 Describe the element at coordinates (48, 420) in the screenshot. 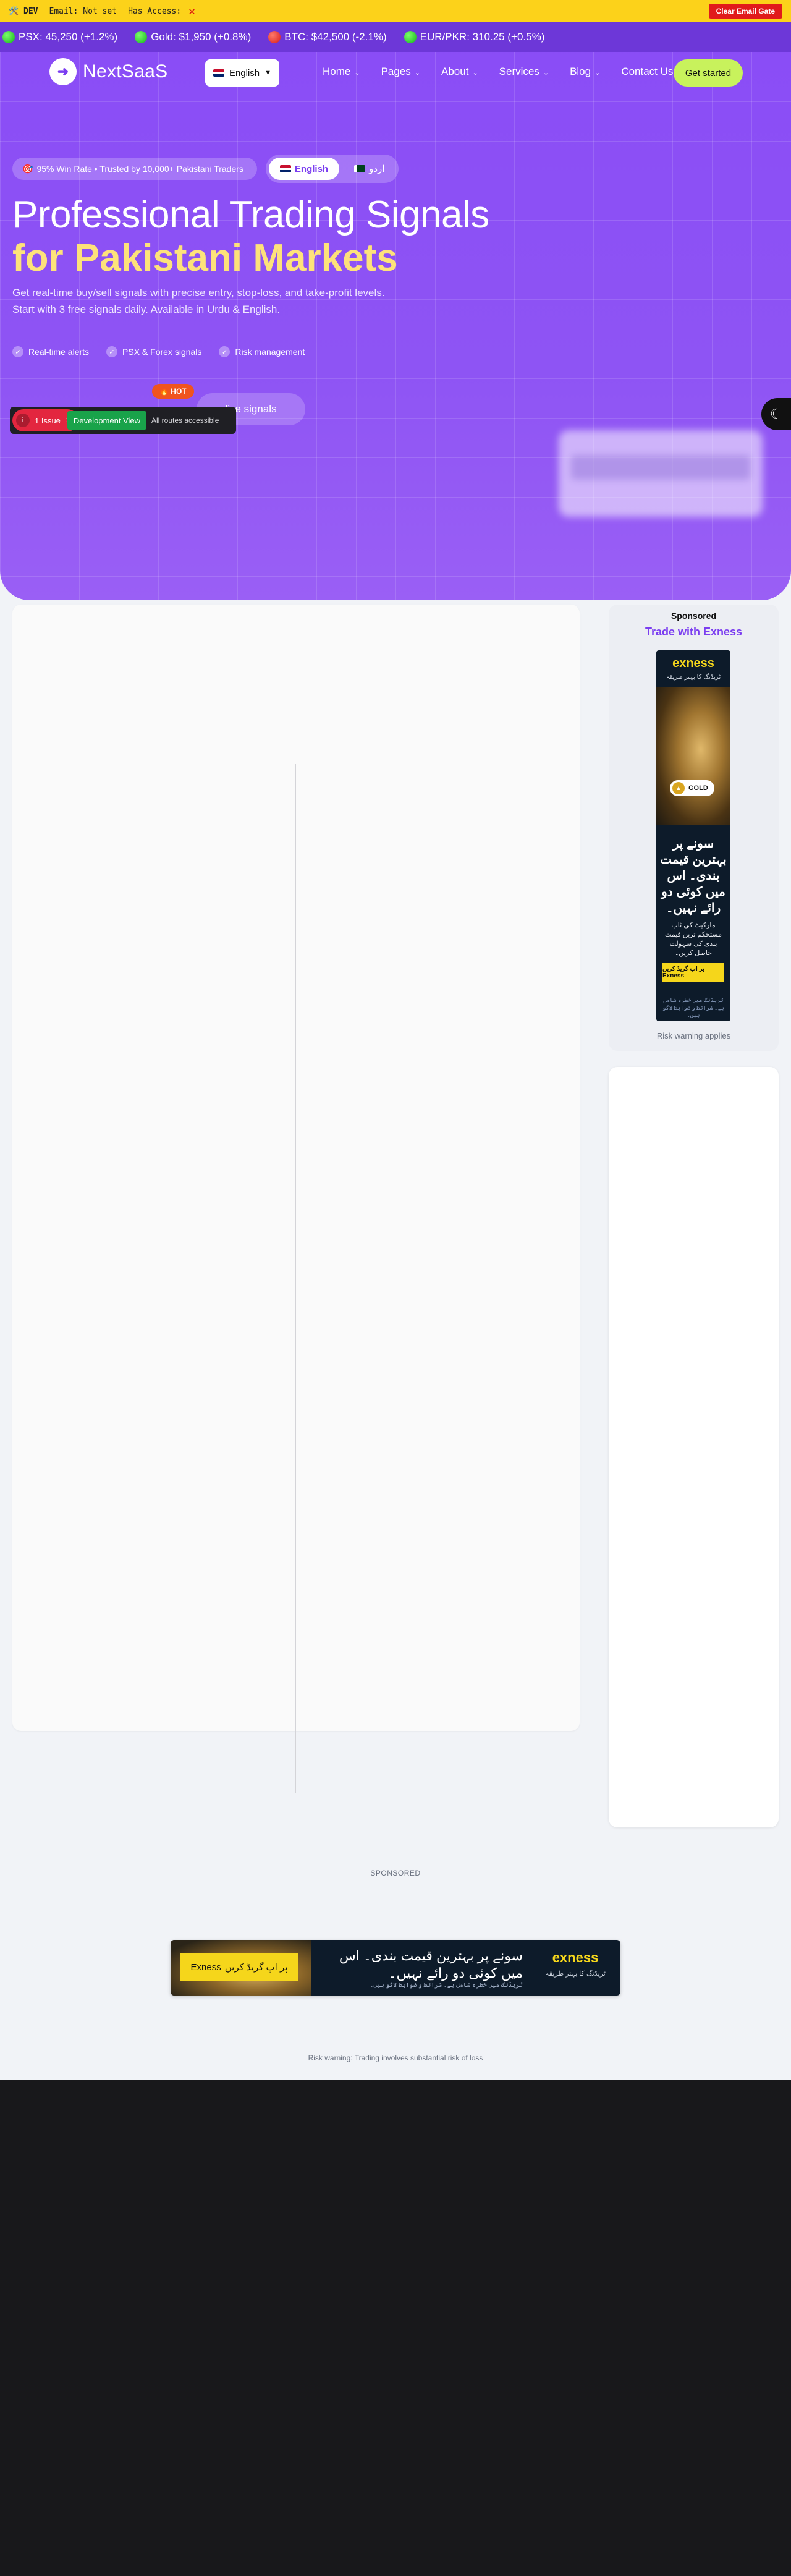

I see `issues-label: 1 Issue` at that location.